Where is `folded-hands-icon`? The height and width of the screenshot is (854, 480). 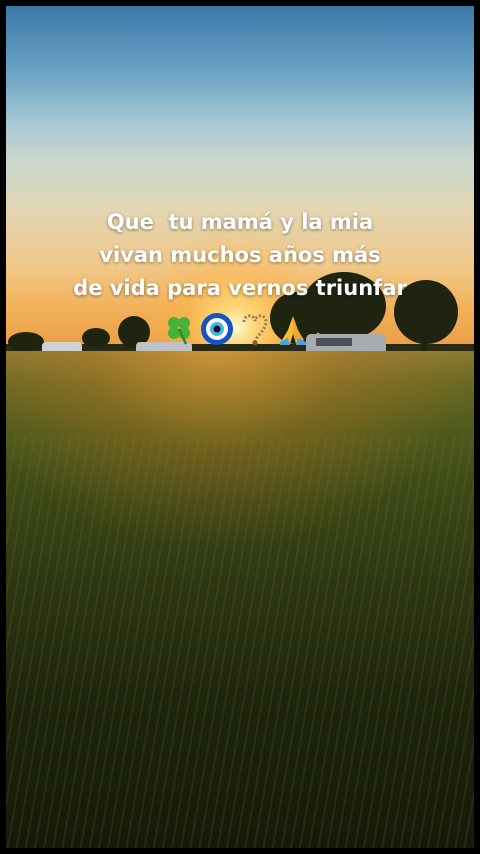
folded-hands-icon is located at coordinates (293, 331).